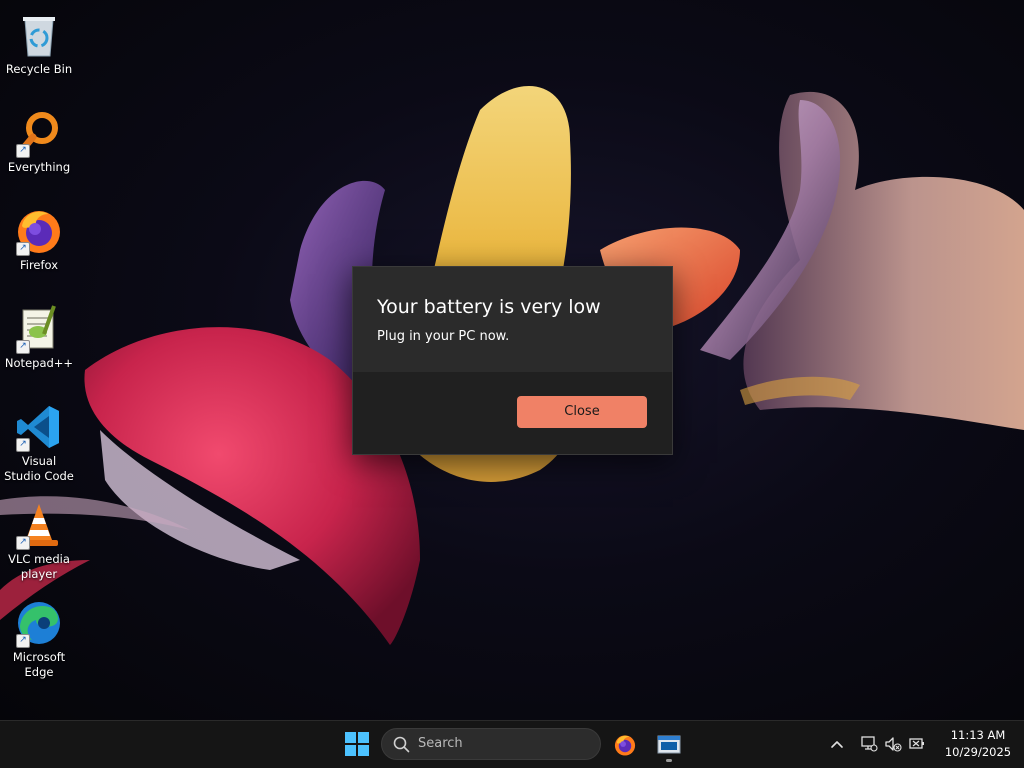 This screenshot has width=1024, height=768. What do you see at coordinates (443, 336) in the screenshot?
I see `dialog-message: Plug in your PC now.` at bounding box center [443, 336].